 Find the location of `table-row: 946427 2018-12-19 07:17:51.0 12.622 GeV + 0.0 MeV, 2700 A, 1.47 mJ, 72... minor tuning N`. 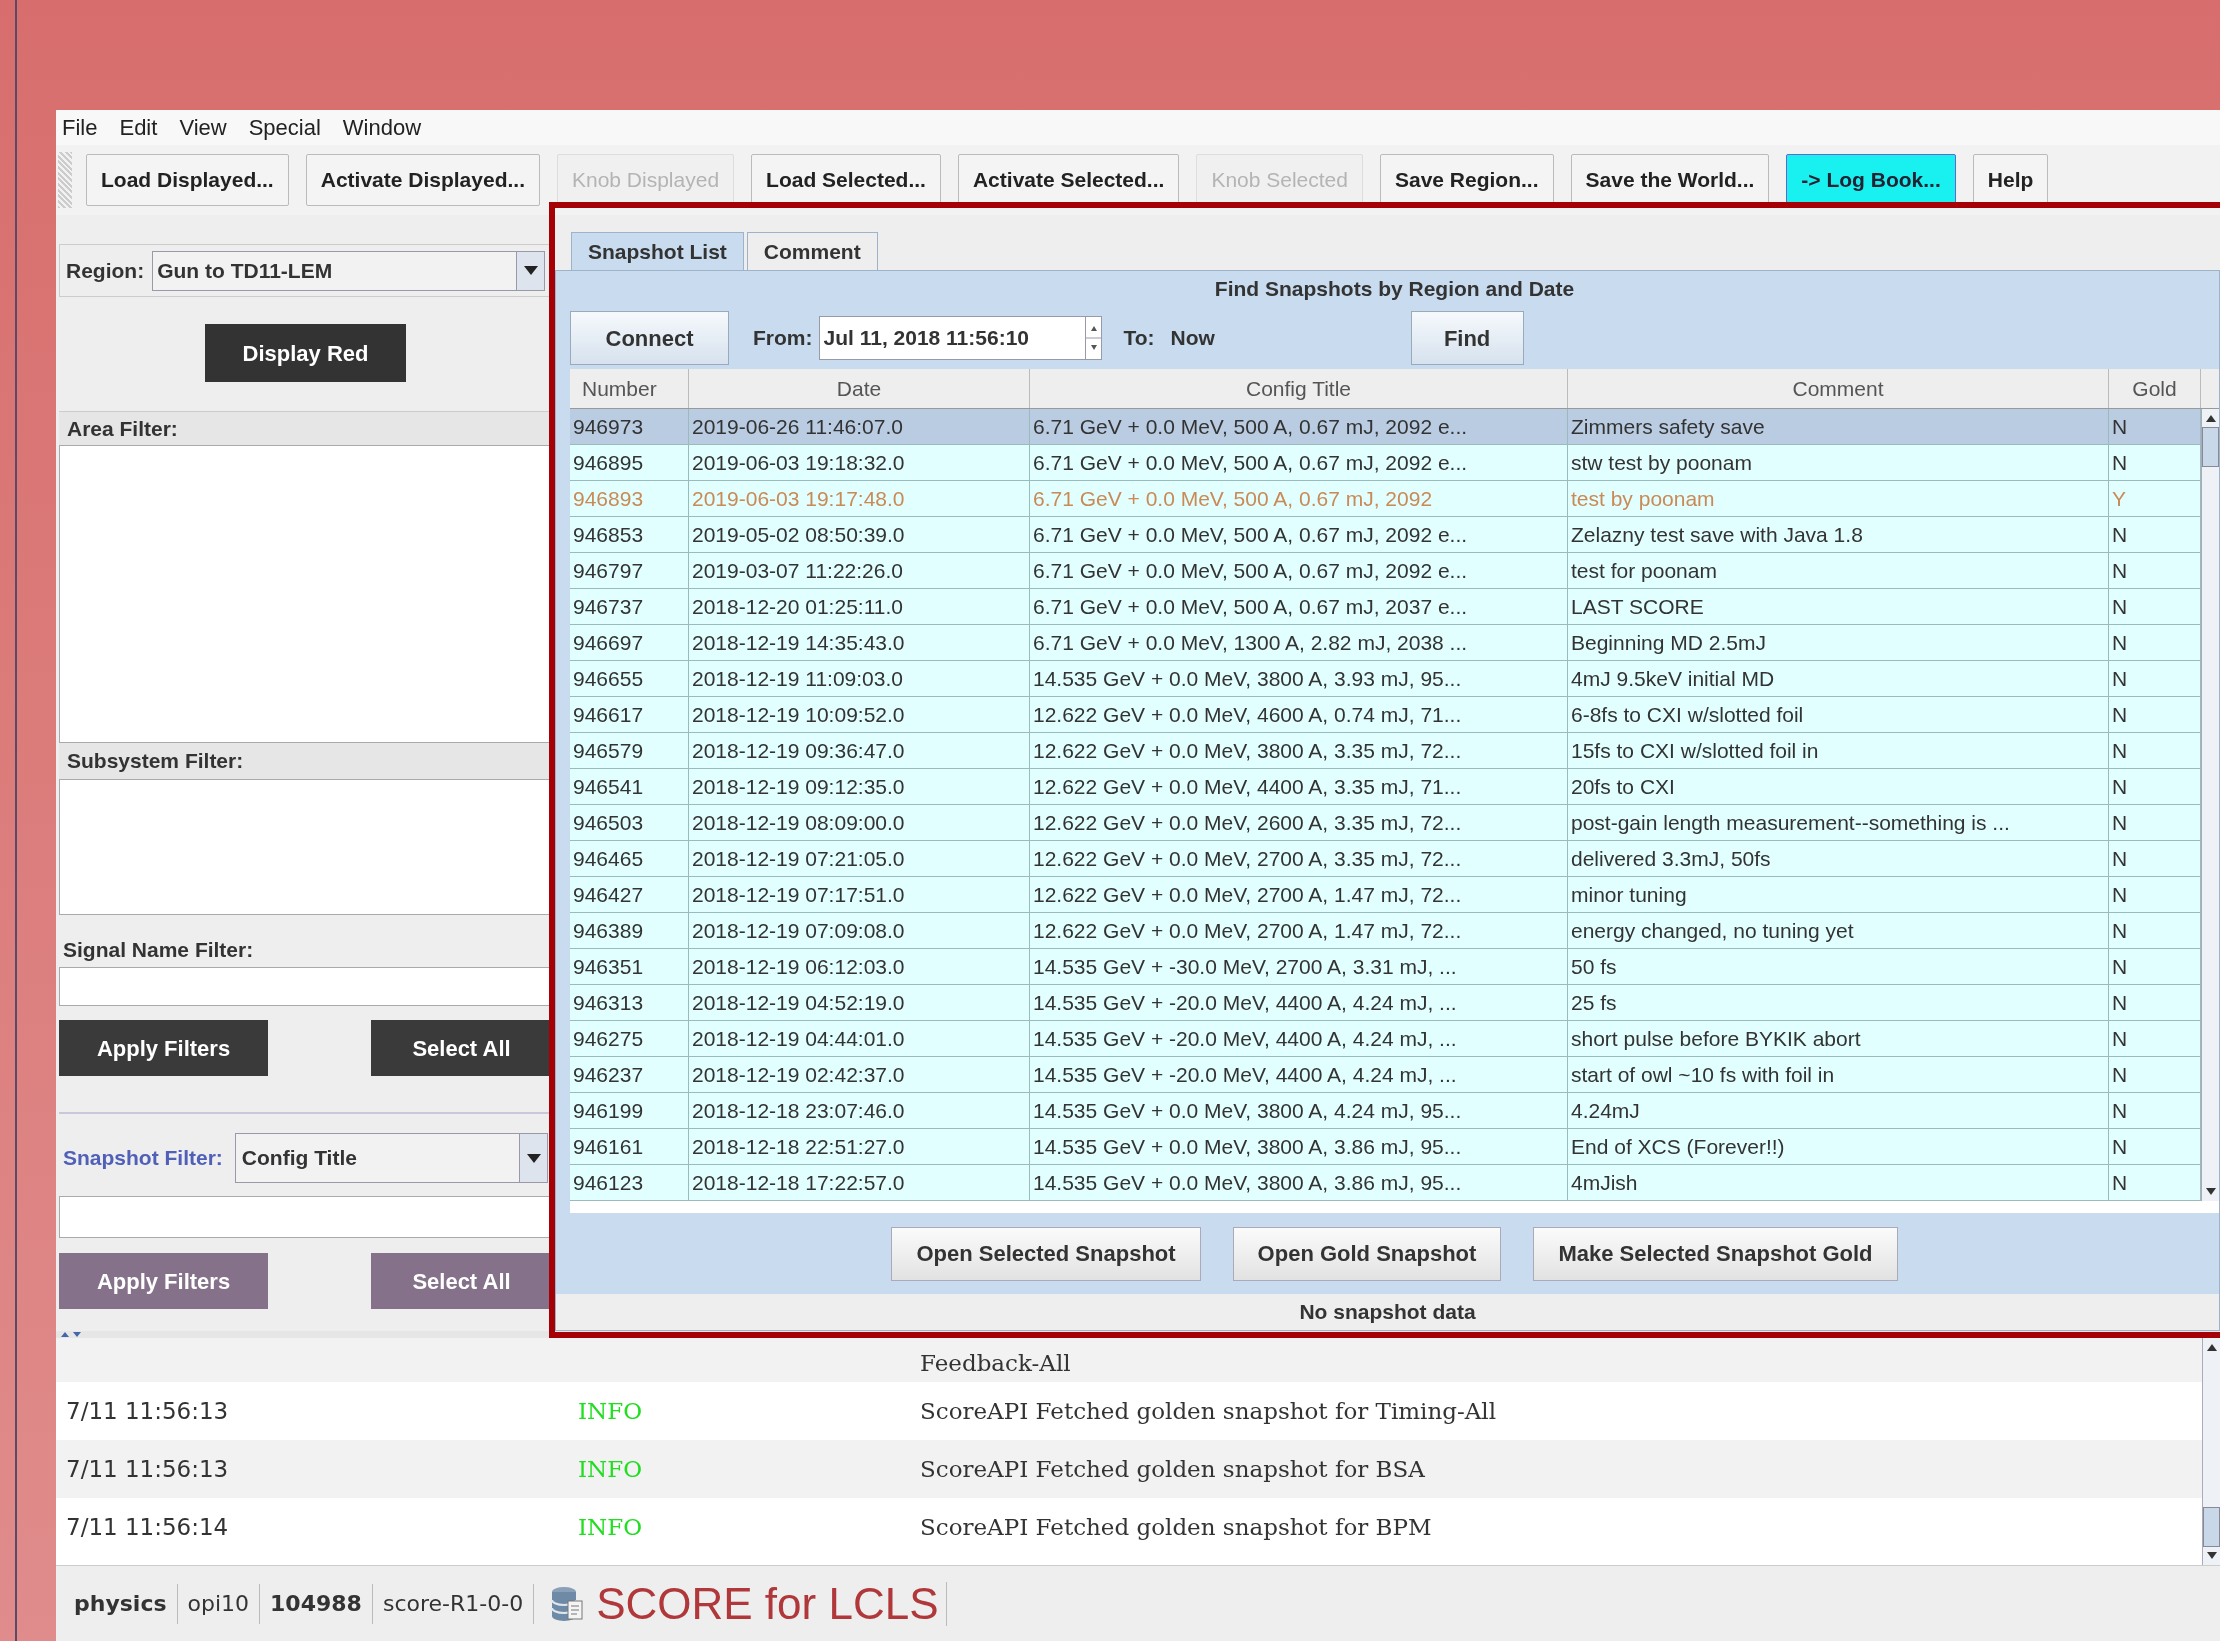

table-row: 946427 2018-12-19 07:17:51.0 12.622 GeV + 0.0 MeV, 2700 A, 1.47 mJ, 72... minor tuning N is located at coordinates (1385, 895).